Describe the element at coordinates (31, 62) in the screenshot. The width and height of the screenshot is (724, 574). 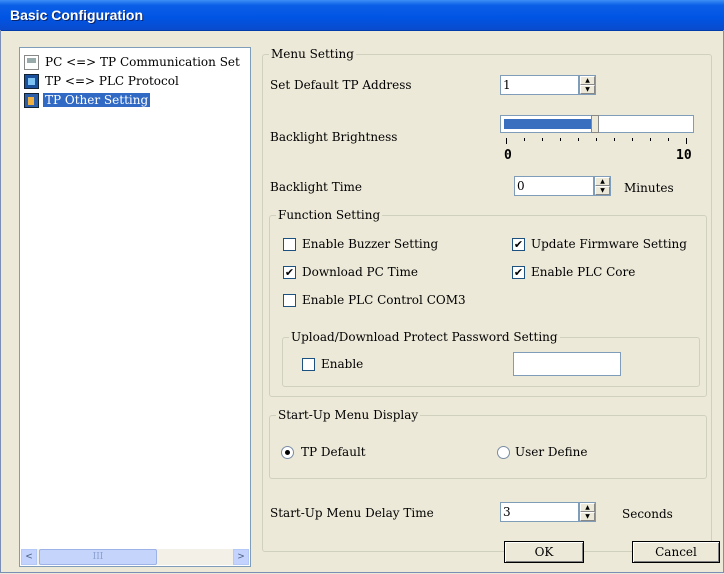
I see `pc-icon` at that location.